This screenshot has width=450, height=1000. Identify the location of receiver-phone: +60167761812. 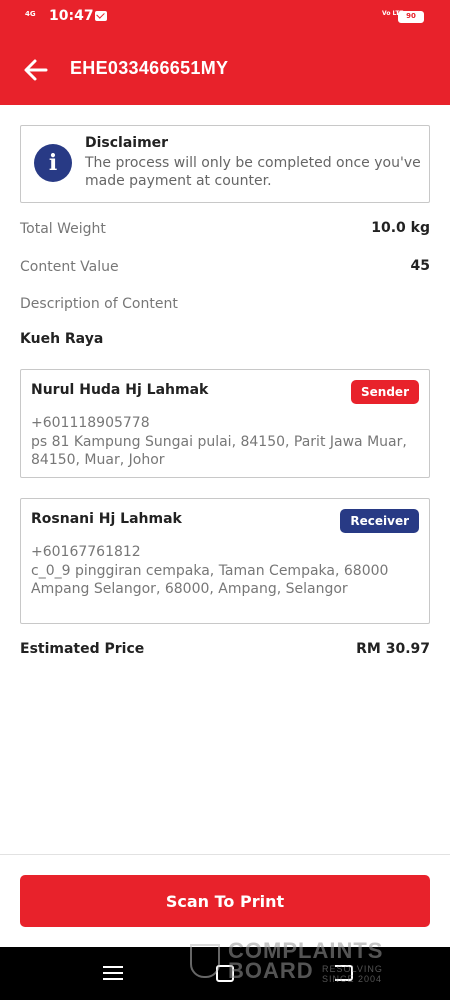
(86, 552).